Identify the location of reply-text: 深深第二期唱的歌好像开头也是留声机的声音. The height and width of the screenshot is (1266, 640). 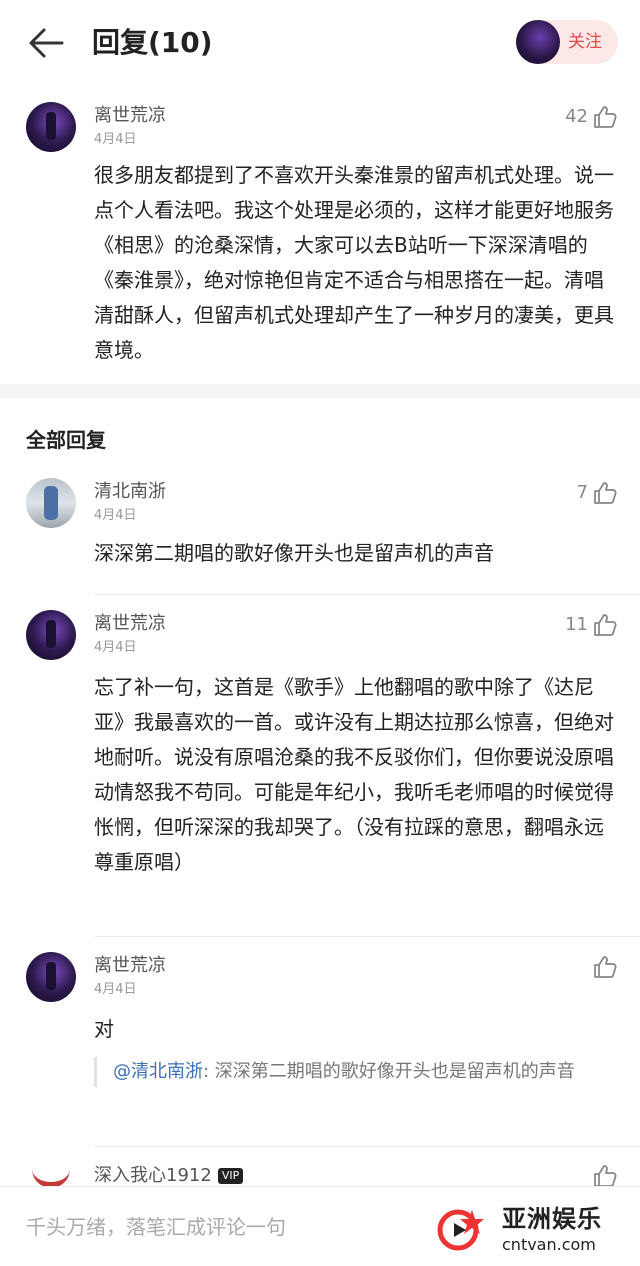
(294, 553).